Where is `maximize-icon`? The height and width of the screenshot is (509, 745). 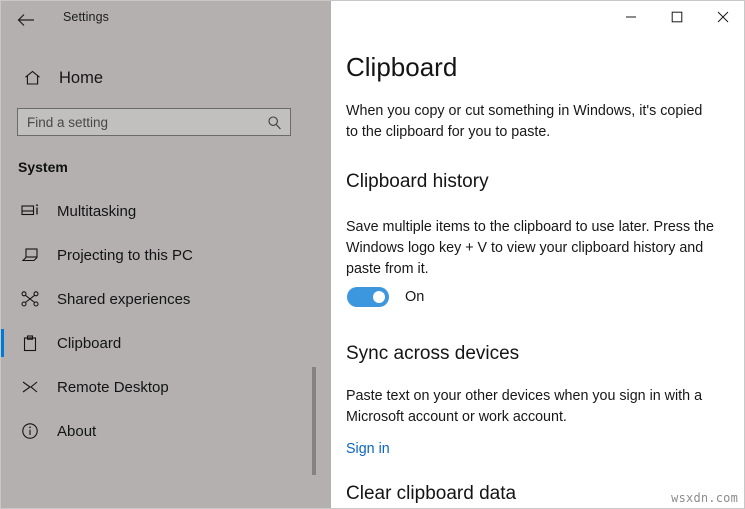
maximize-icon is located at coordinates (677, 17).